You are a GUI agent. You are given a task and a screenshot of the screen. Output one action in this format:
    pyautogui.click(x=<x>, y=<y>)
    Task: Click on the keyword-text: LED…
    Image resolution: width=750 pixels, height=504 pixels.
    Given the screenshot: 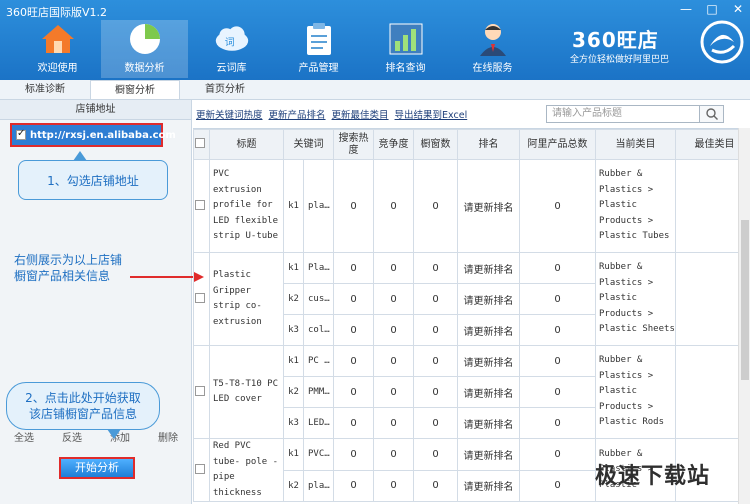 What is the action you would take?
    pyautogui.click(x=318, y=423)
    